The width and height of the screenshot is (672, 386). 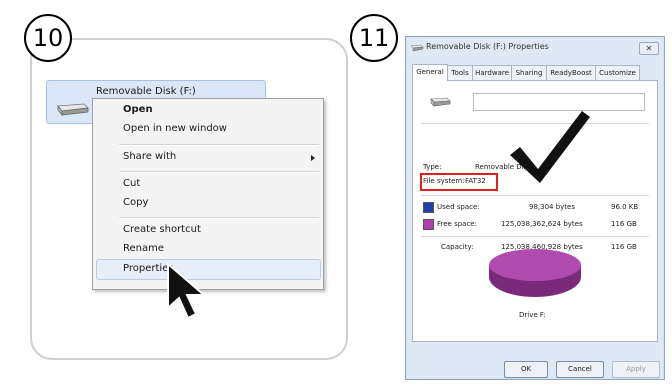 What do you see at coordinates (625, 207) in the screenshot?
I see `used-space-size: 96.0 KB` at bounding box center [625, 207].